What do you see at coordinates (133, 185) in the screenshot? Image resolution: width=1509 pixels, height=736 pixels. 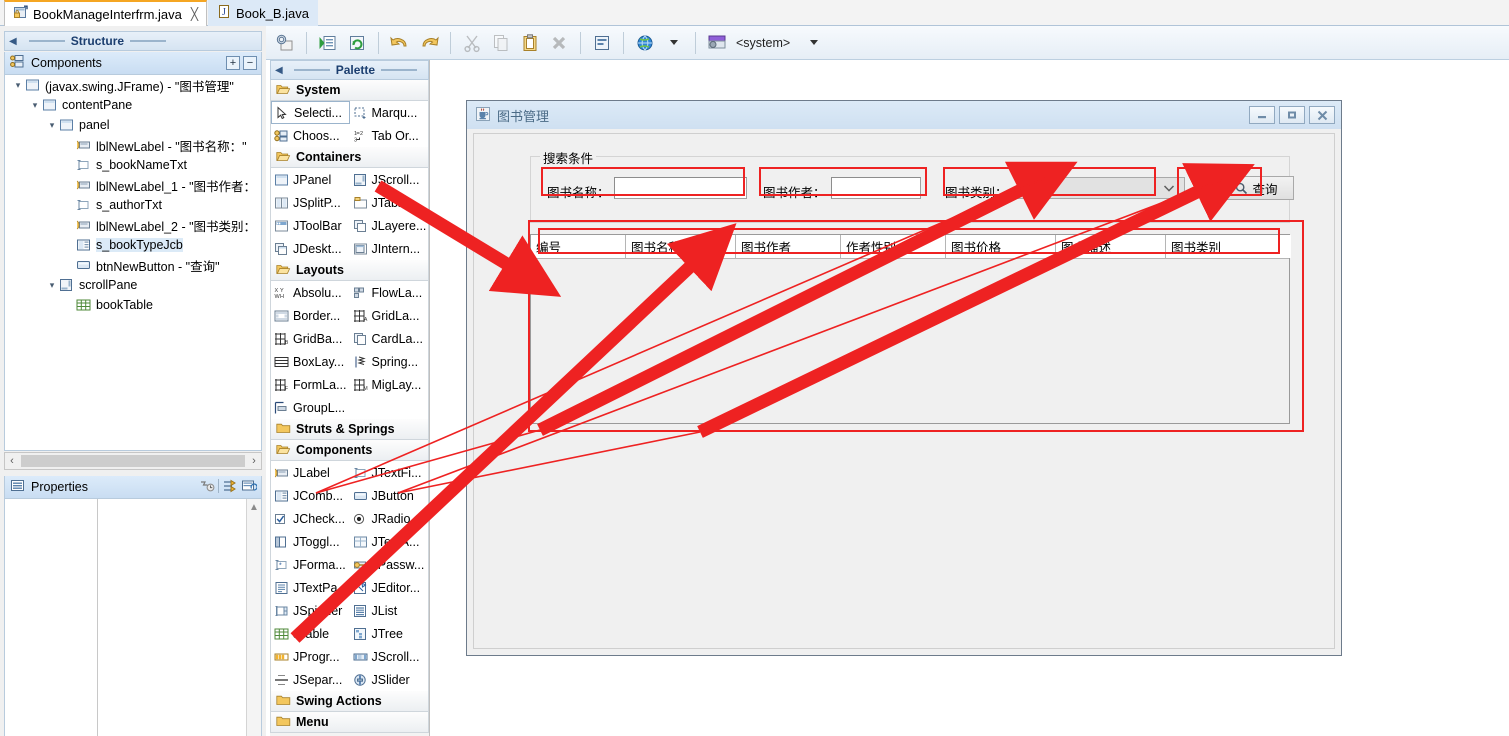 I see `tree-item: lblNewLabel_1 - "图书作者：` at bounding box center [133, 185].